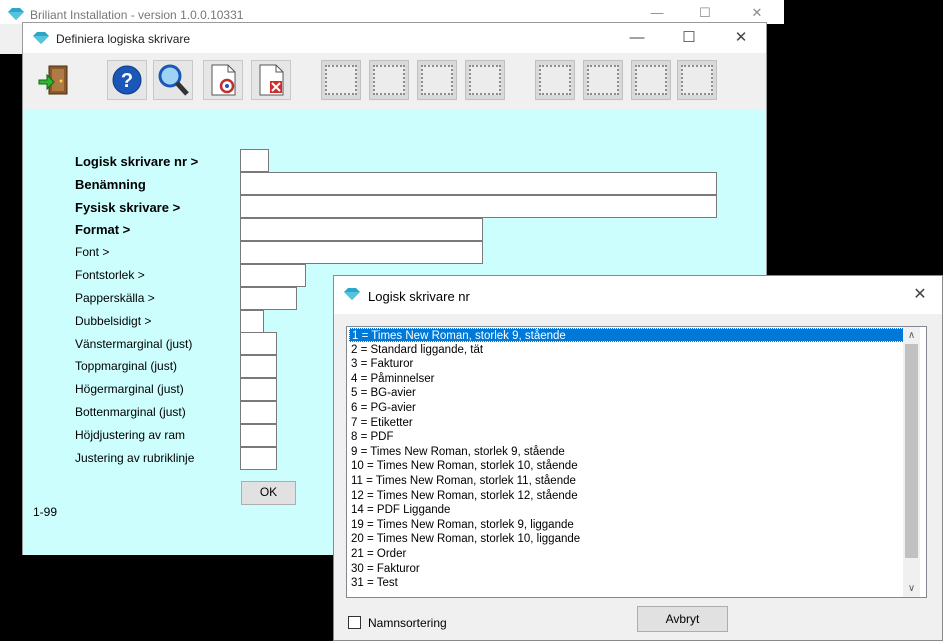  What do you see at coordinates (126, 366) in the screenshot?
I see `label-toppmarginal: Toppmarginal (just)` at bounding box center [126, 366].